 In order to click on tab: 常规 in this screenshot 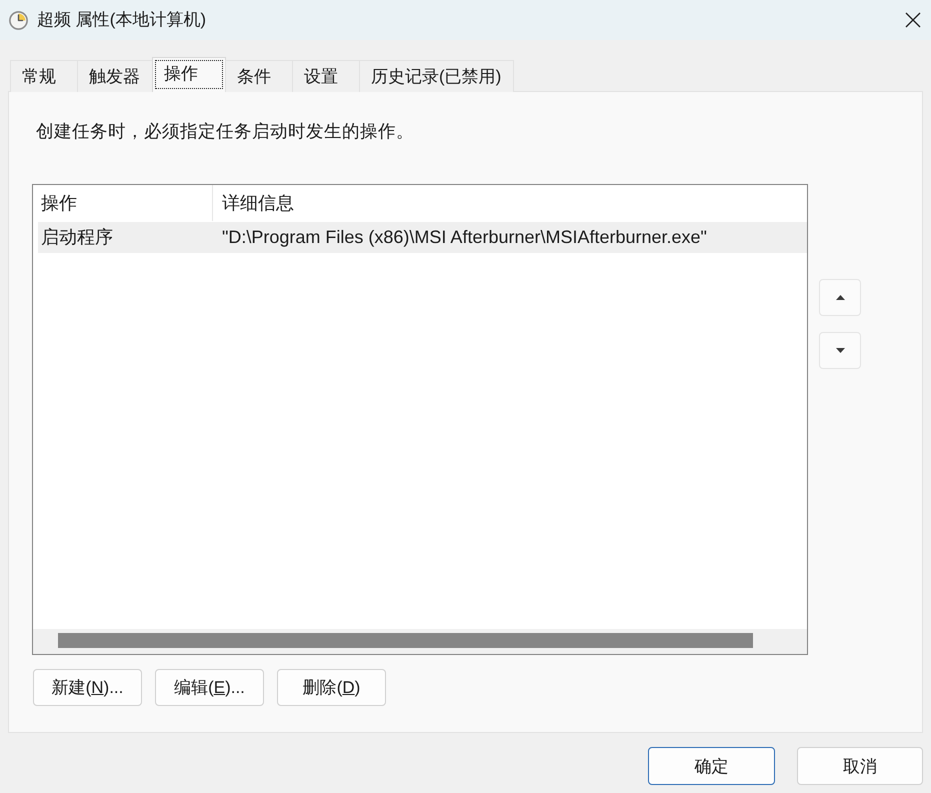, I will do `click(44, 76)`.